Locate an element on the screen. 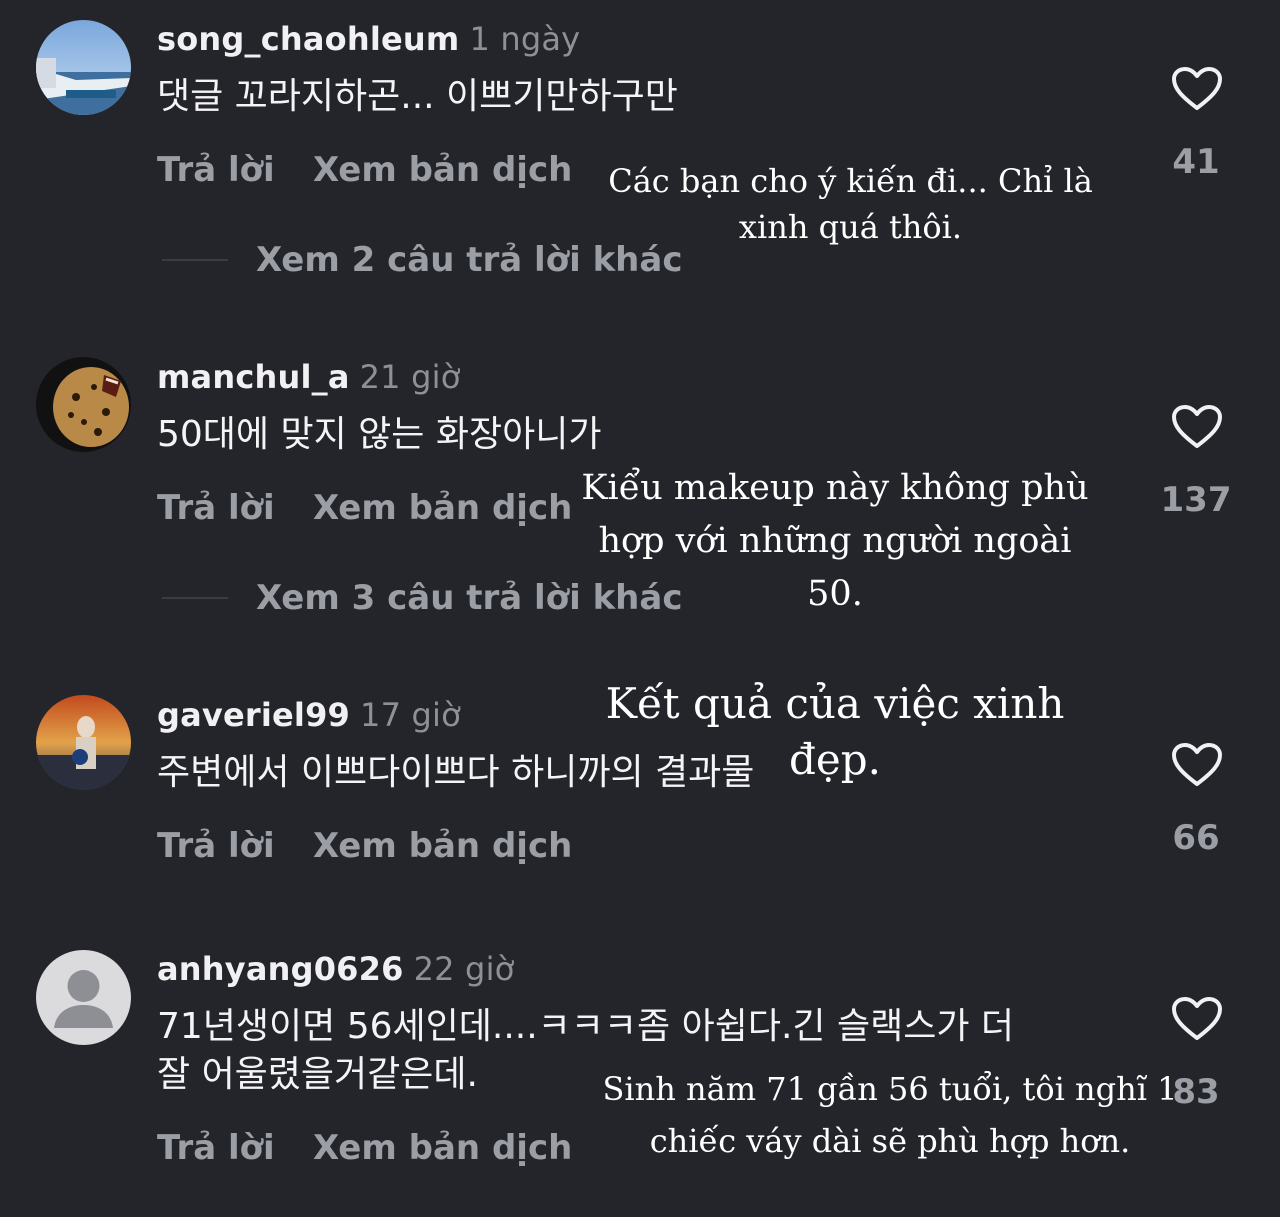 Image resolution: width=1280 pixels, height=1217 pixels. username-link: manchul_a is located at coordinates (253, 377).